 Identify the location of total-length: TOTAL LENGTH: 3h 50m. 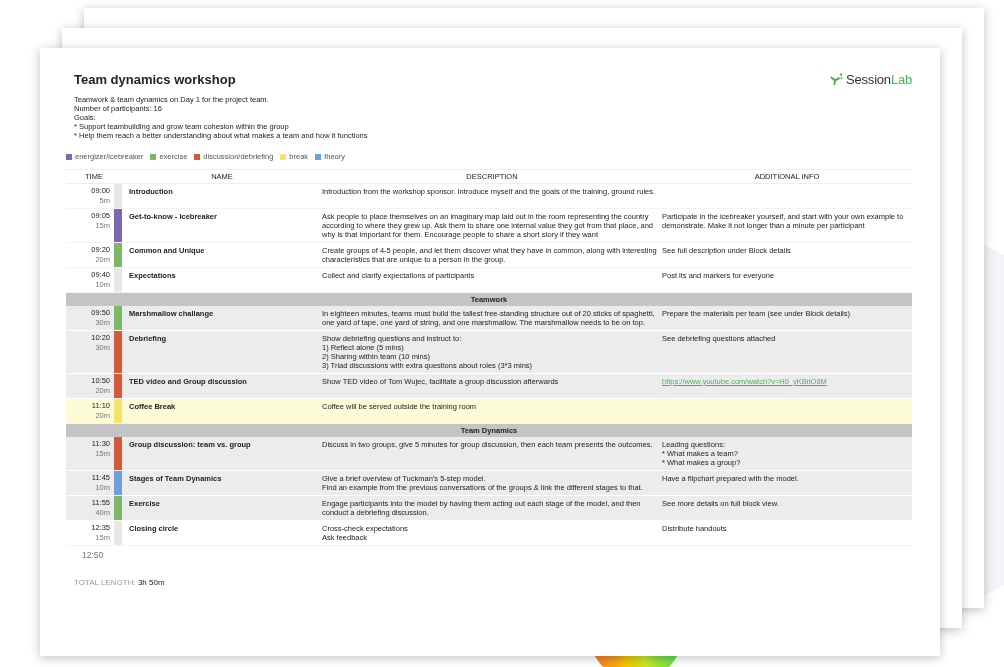
(119, 582).